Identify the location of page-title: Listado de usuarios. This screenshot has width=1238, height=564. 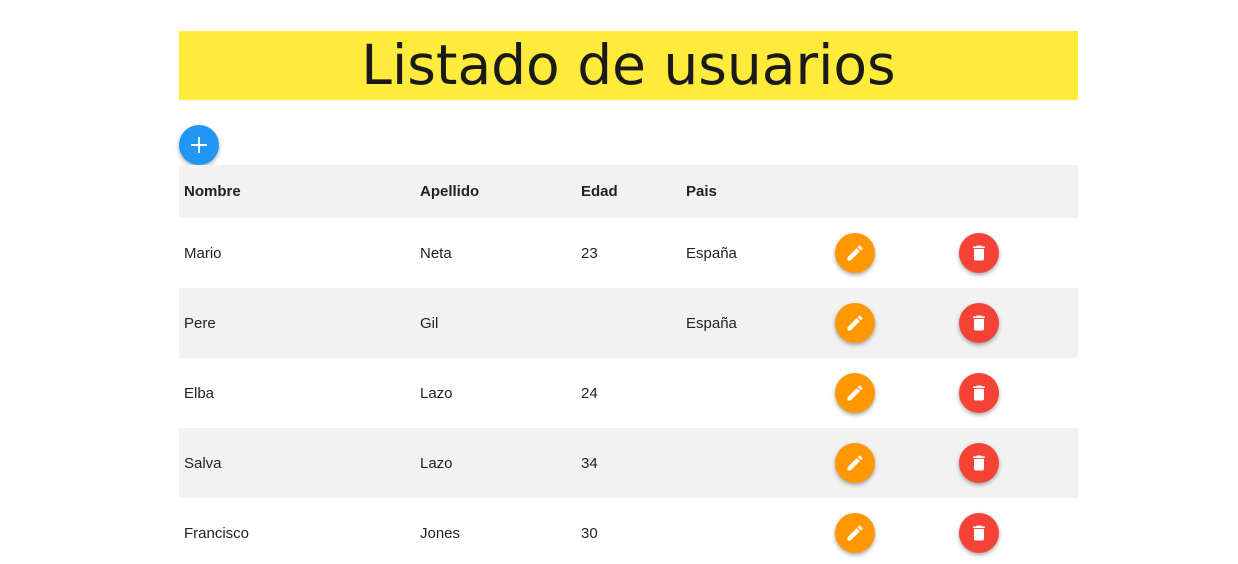
(628, 65).